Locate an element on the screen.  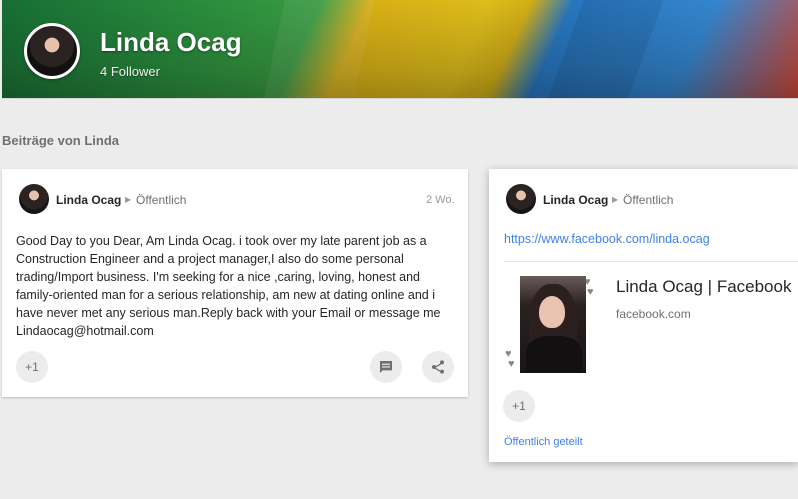
profile-name: Linda Ocag is located at coordinates (171, 42).